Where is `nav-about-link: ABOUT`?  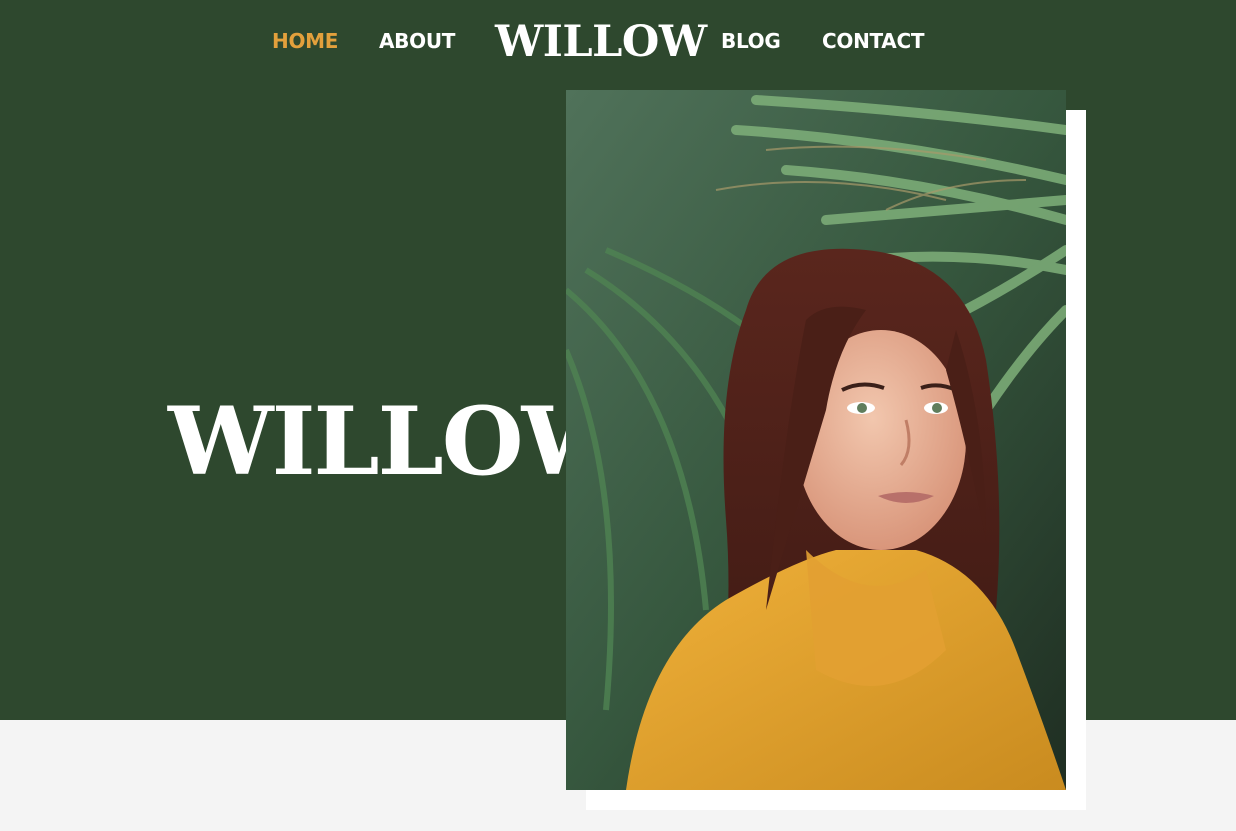 nav-about-link: ABOUT is located at coordinates (417, 41).